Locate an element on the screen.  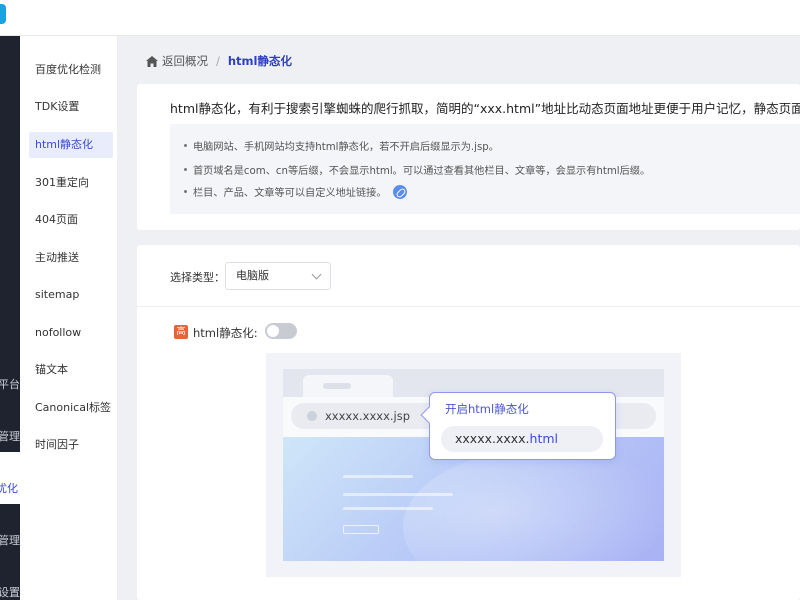
submenu-item-nofollow: nofollow is located at coordinates (71, 333).